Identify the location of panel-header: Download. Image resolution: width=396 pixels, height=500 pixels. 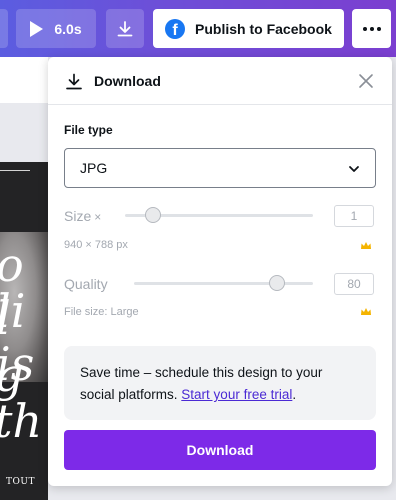
(220, 81).